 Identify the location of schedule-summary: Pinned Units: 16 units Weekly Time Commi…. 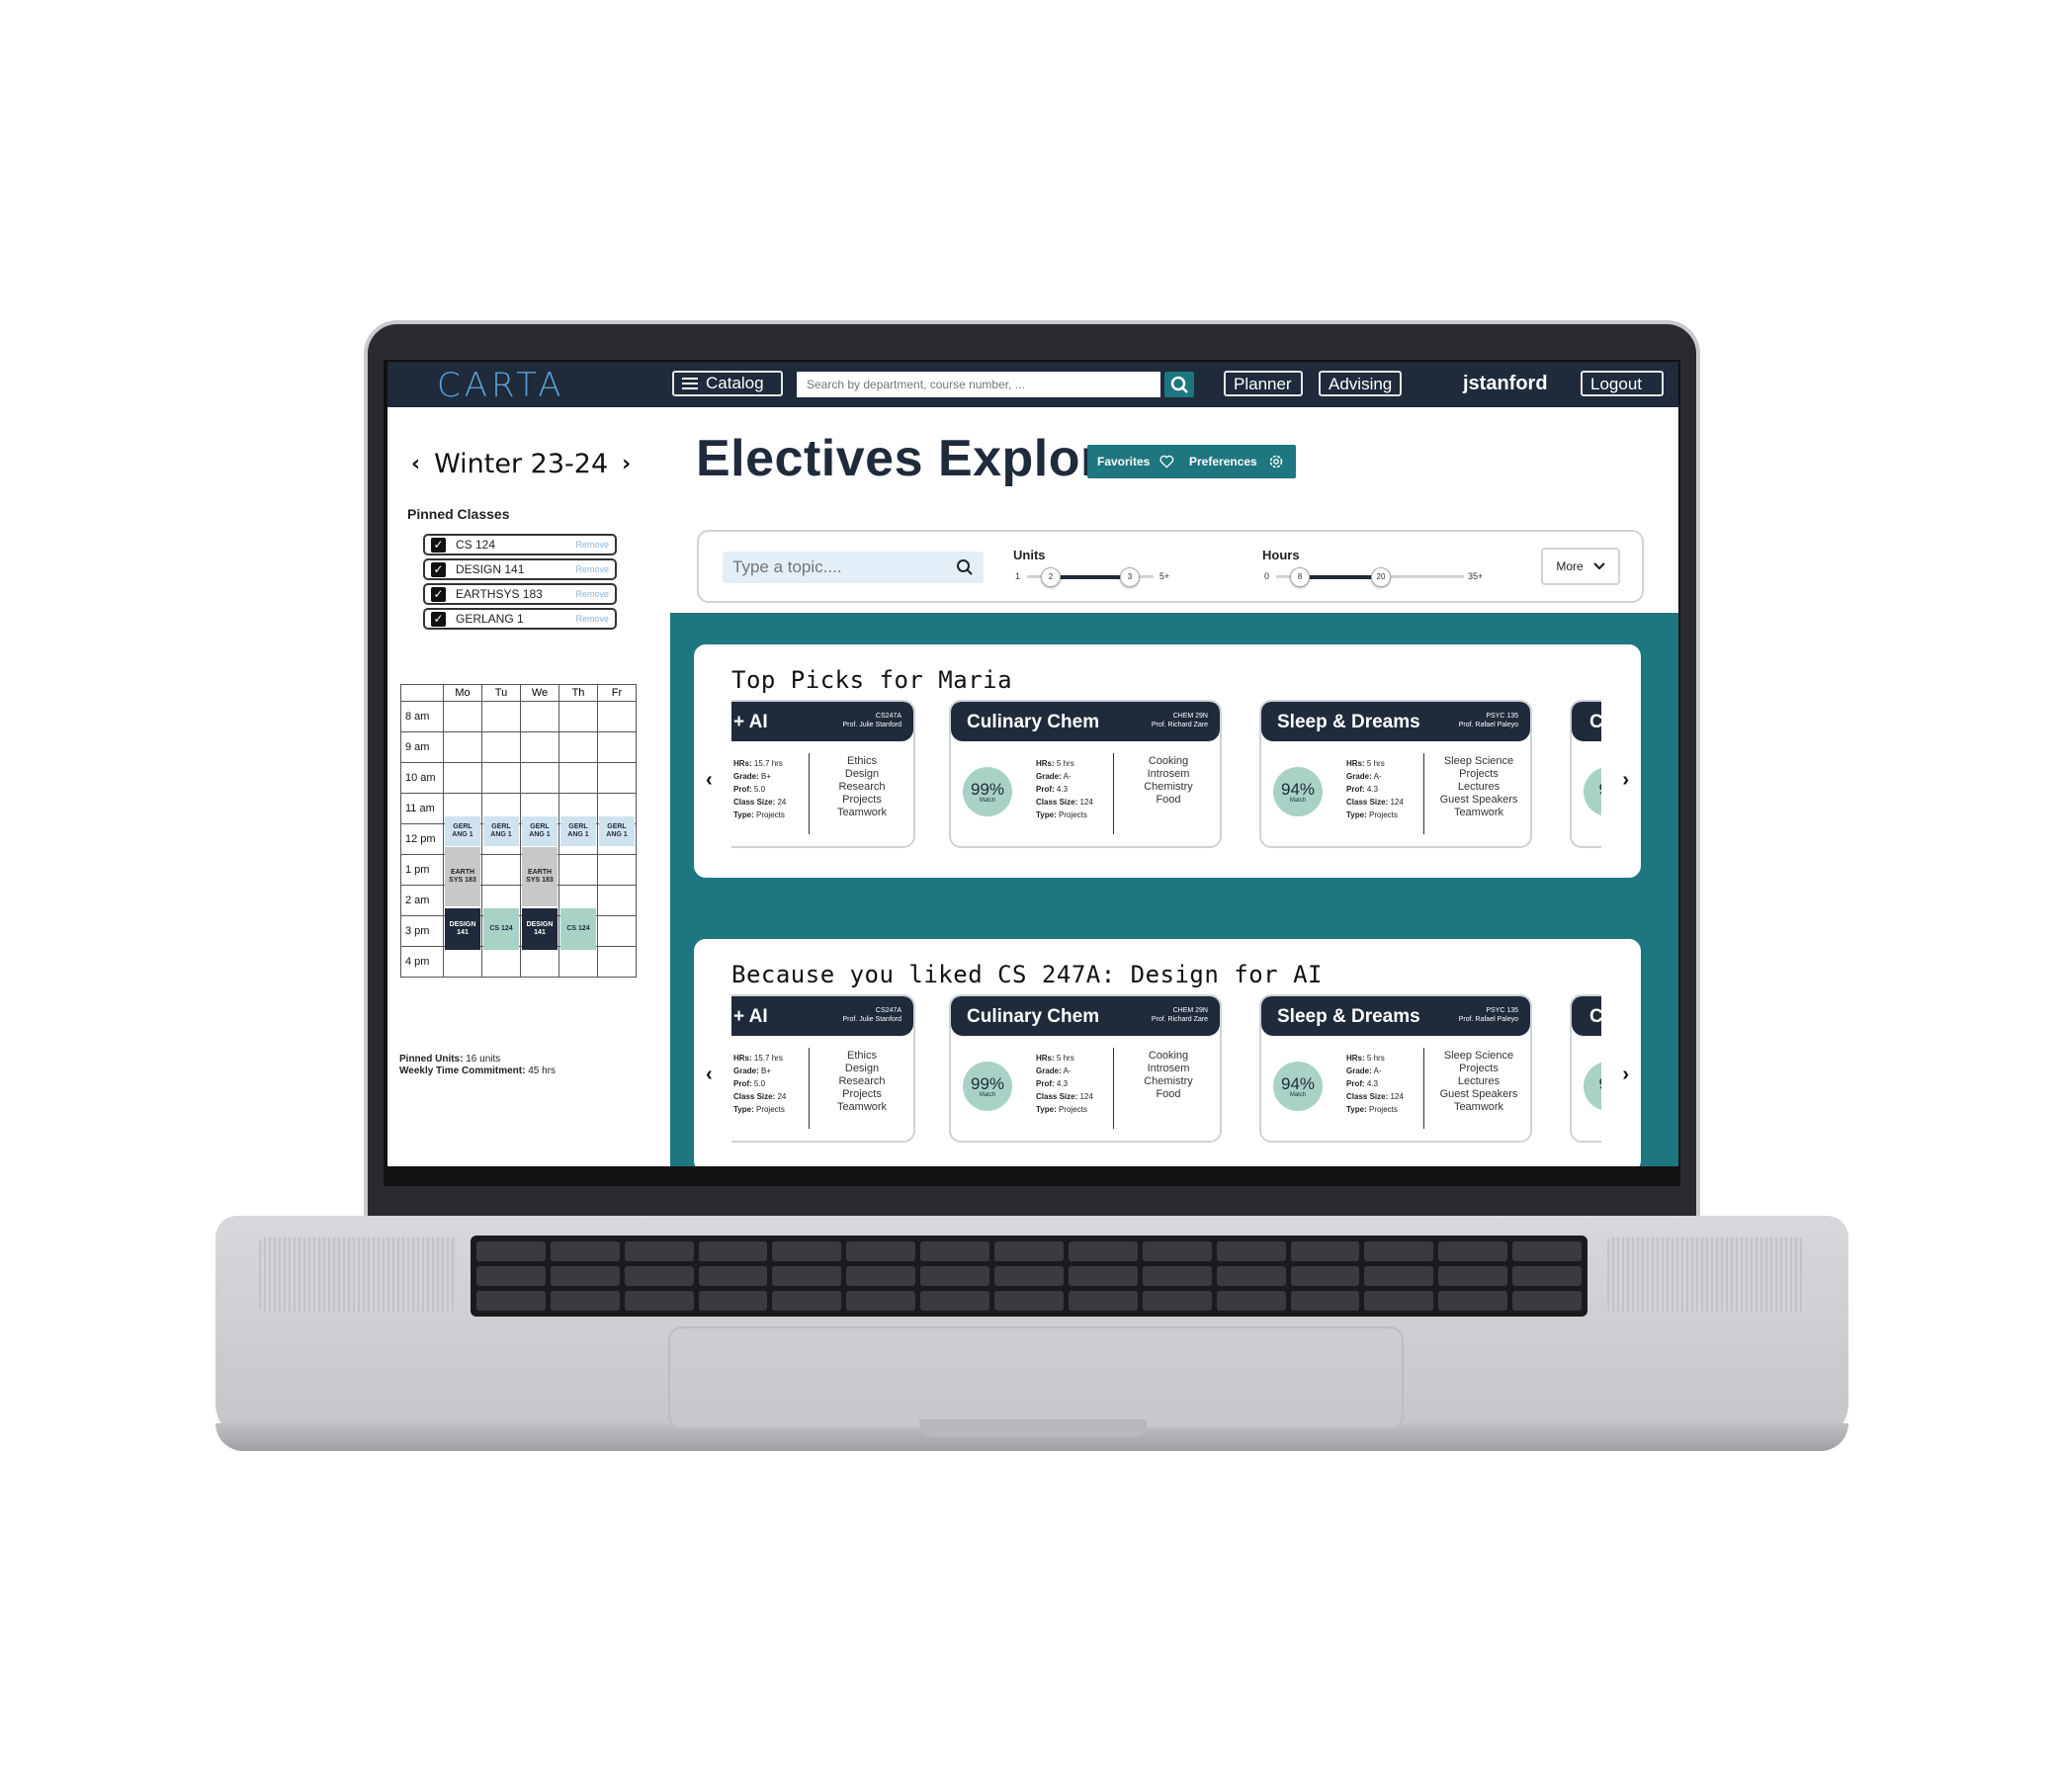
(477, 1065).